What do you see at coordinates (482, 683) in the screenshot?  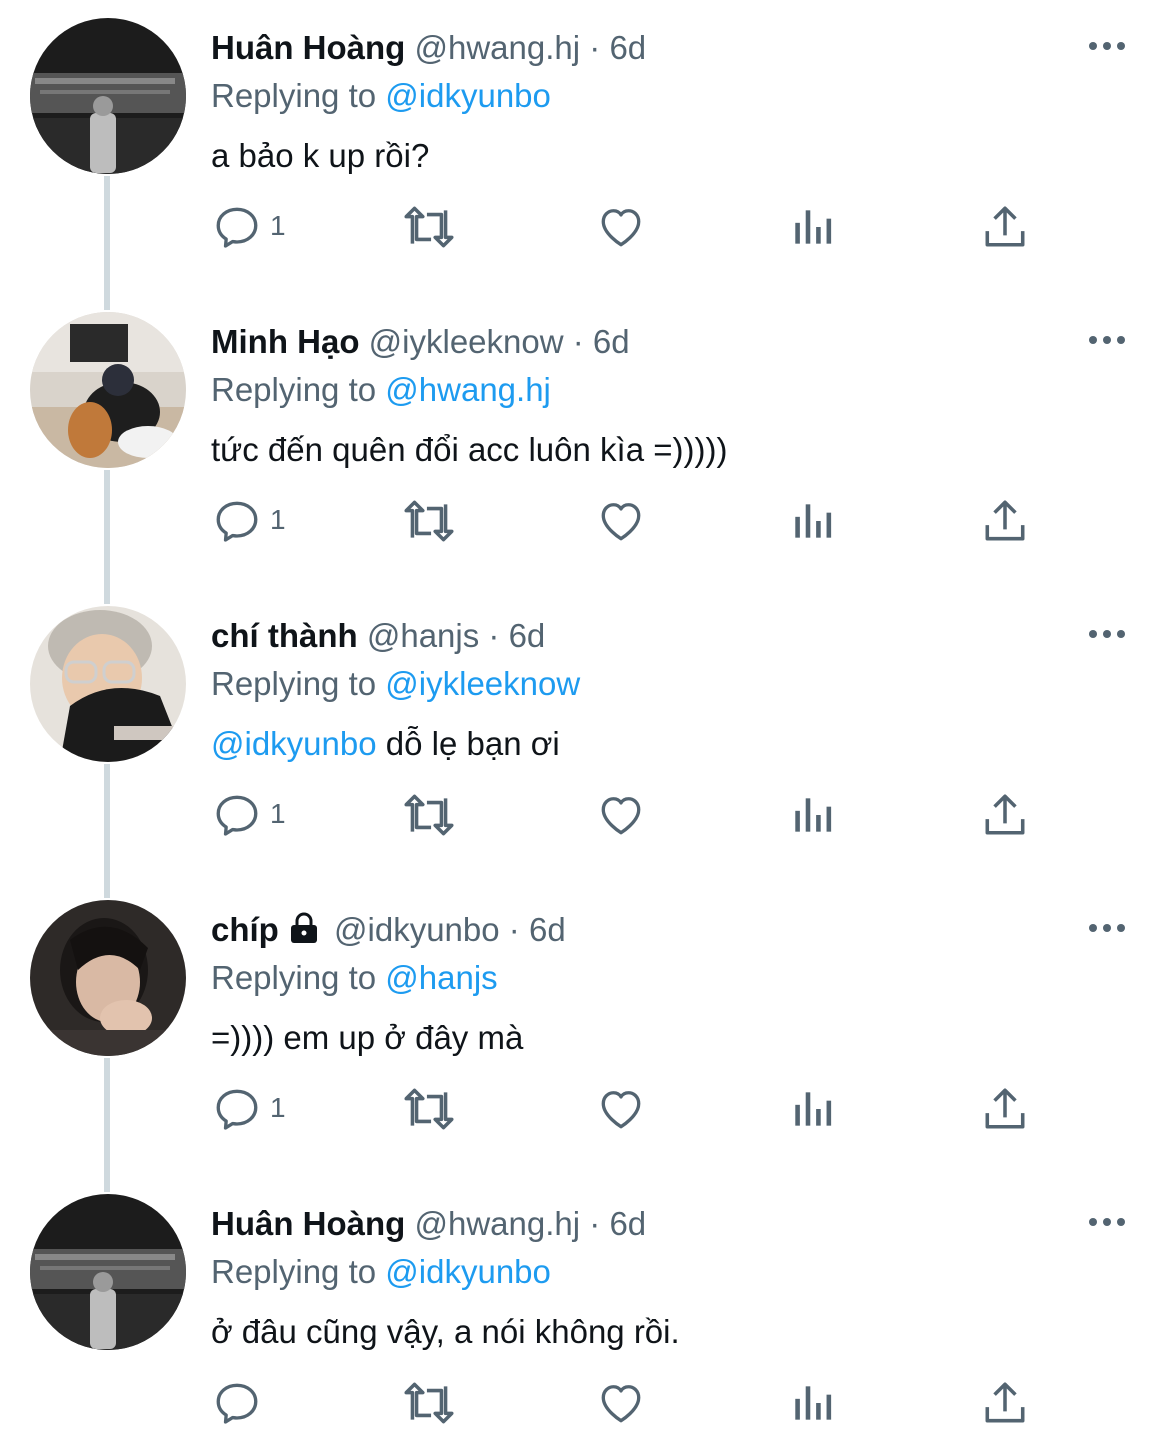 I see `replying-mention: @iykleeknow` at bounding box center [482, 683].